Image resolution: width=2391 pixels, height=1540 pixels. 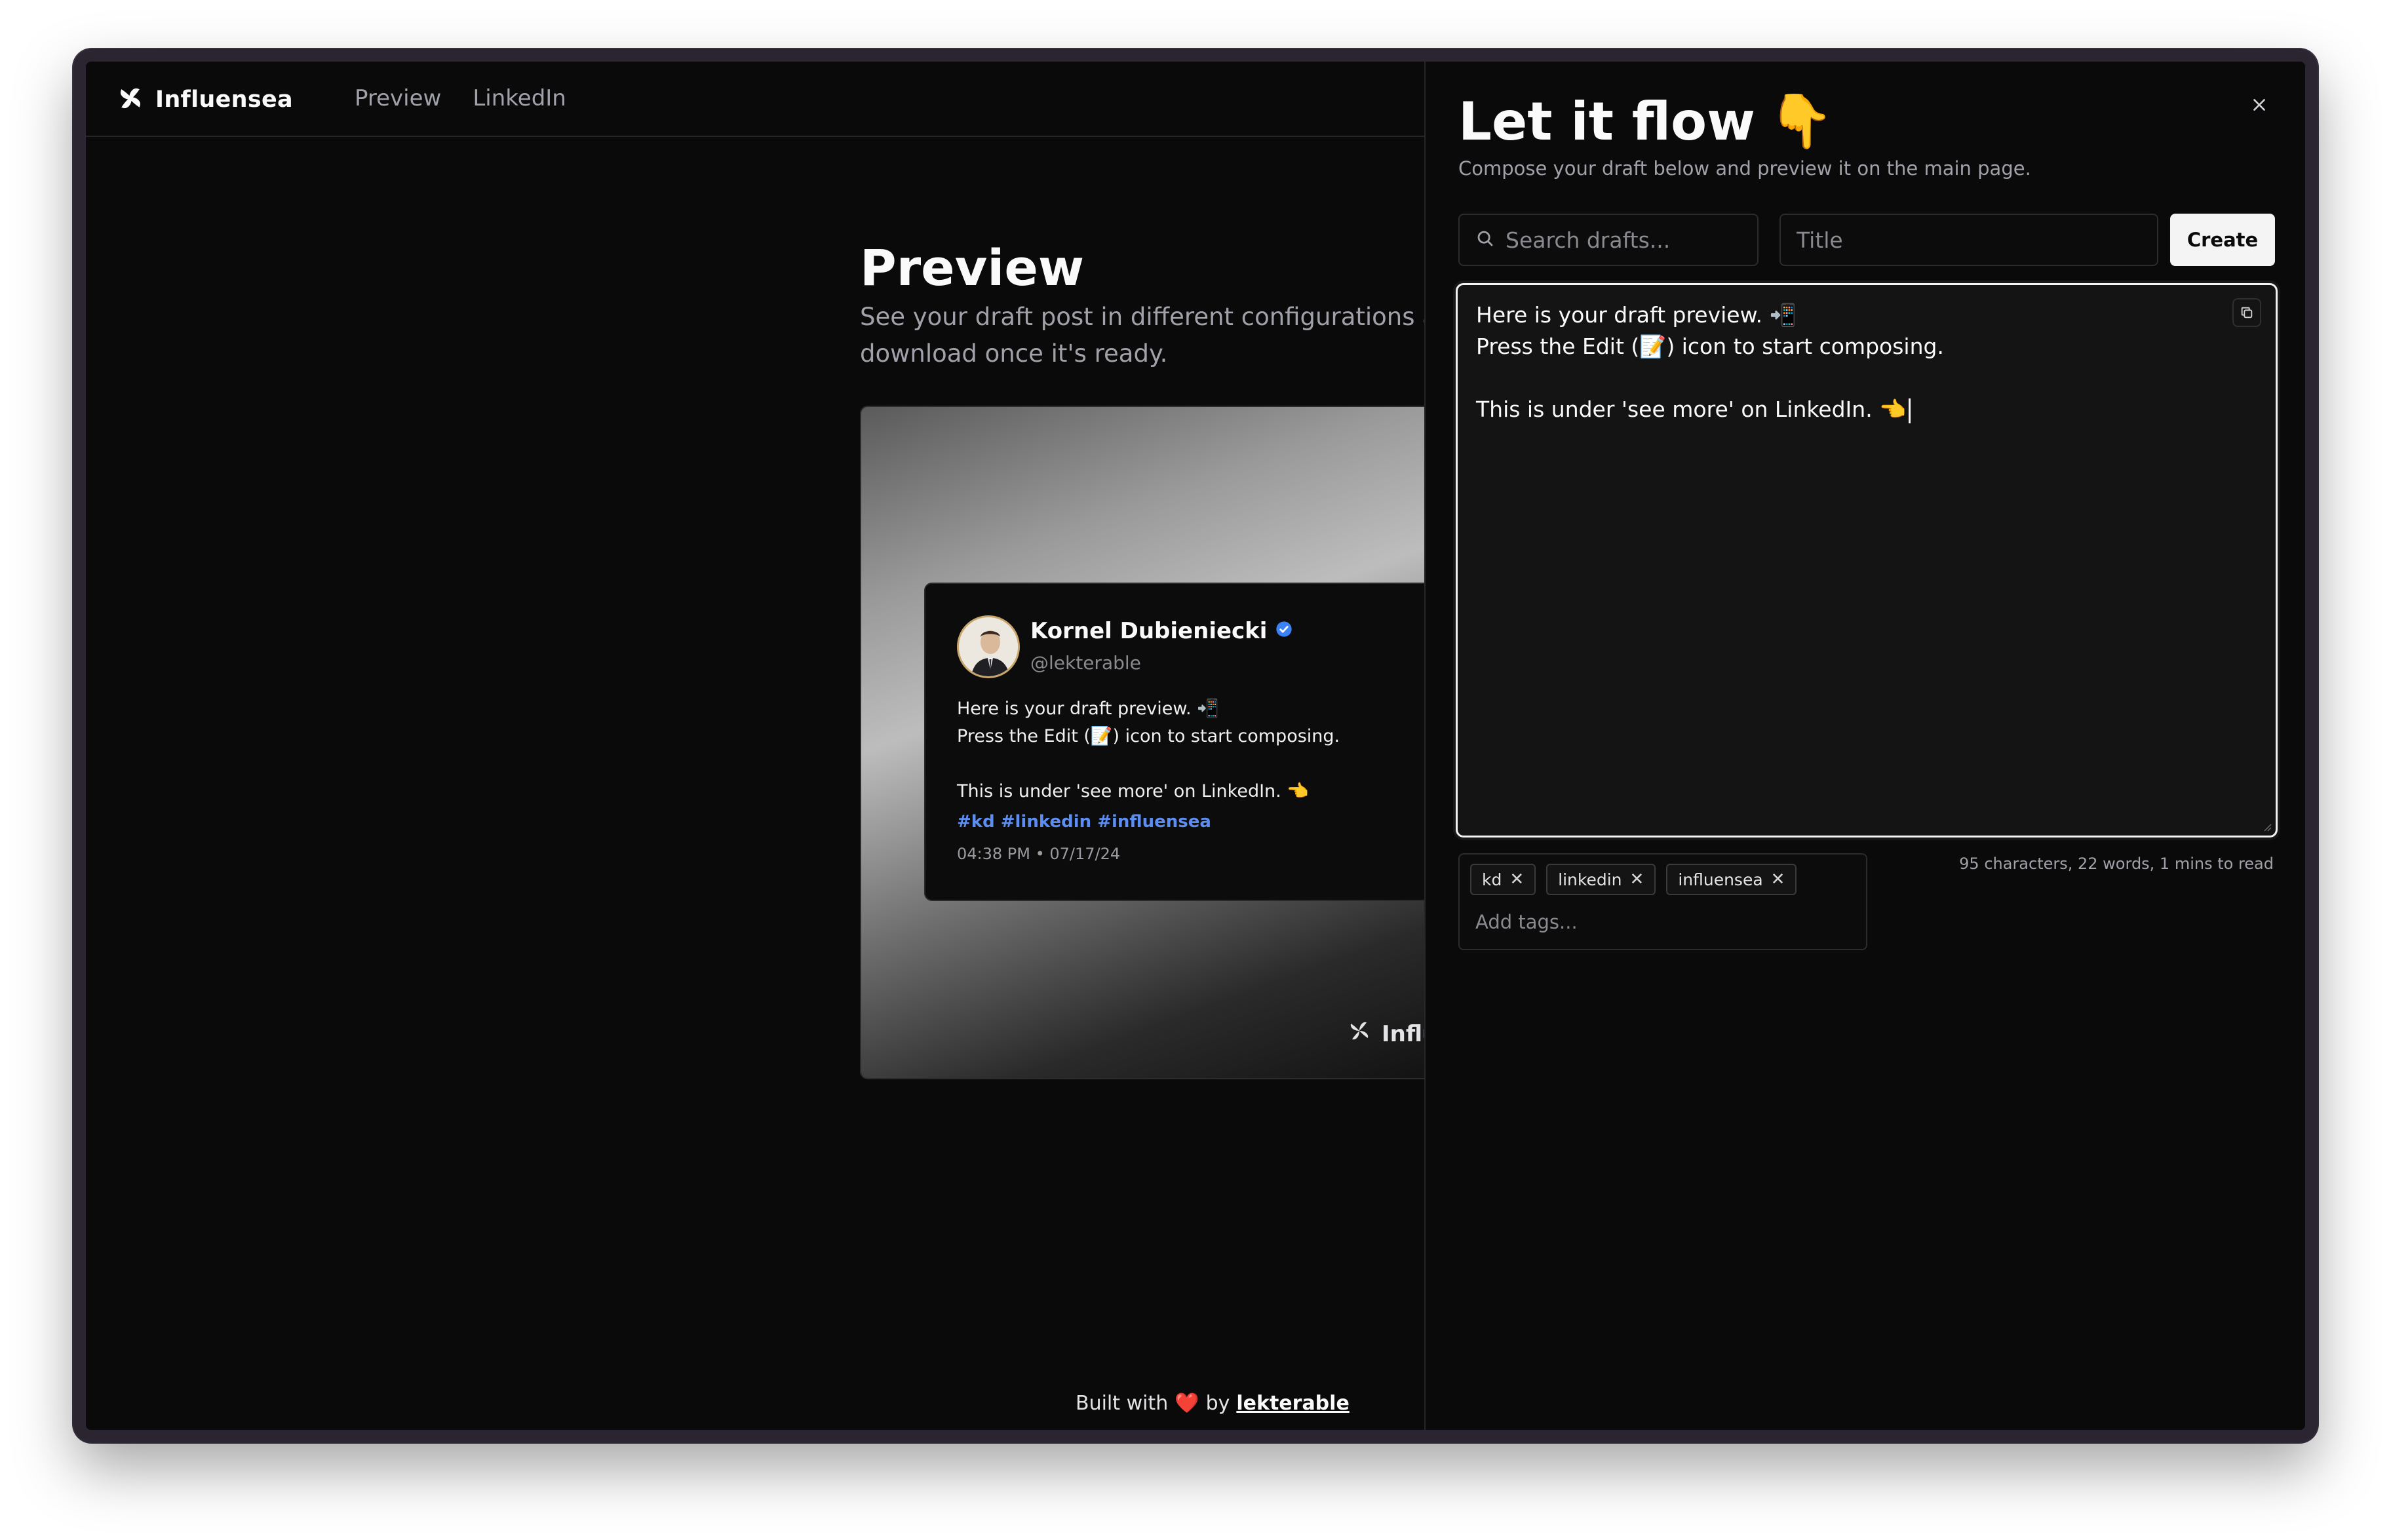 What do you see at coordinates (1662, 901) in the screenshot?
I see `tags-field: kd ✕ linkedin ✕ influensea ✕` at bounding box center [1662, 901].